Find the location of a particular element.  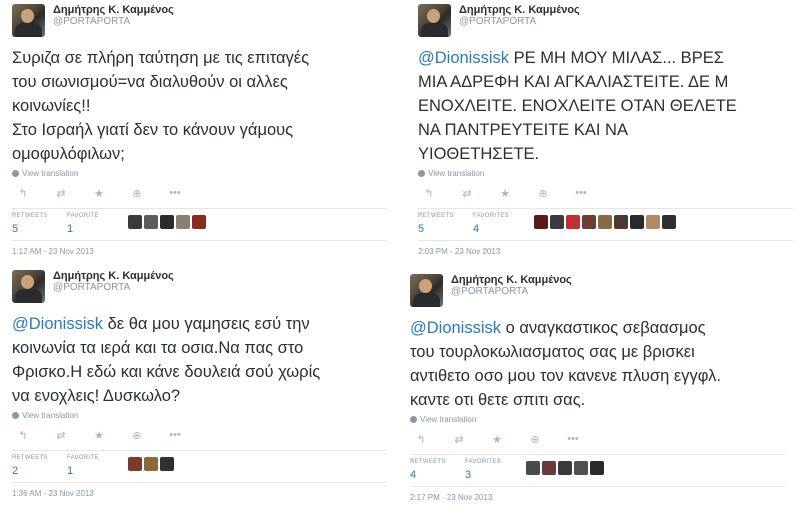

globe-icon is located at coordinates (15, 173).